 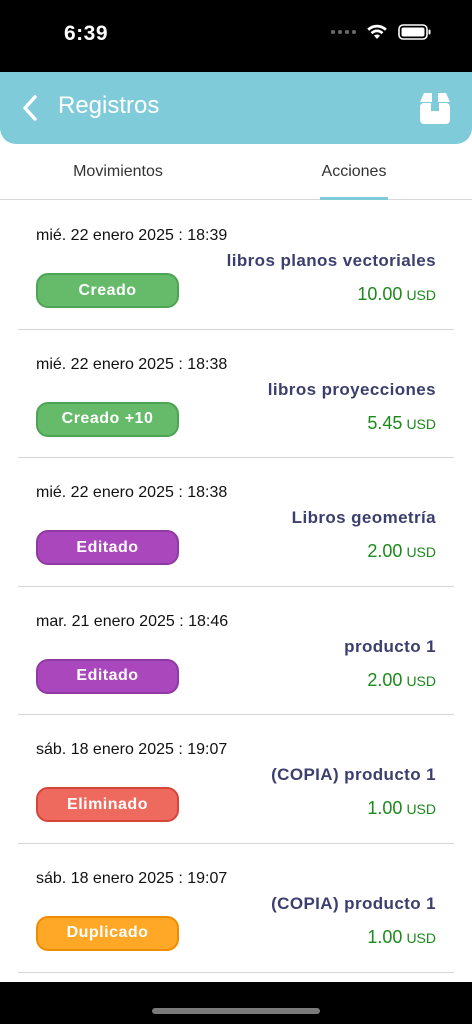 What do you see at coordinates (380, 294) in the screenshot?
I see `price-amount: 10.00` at bounding box center [380, 294].